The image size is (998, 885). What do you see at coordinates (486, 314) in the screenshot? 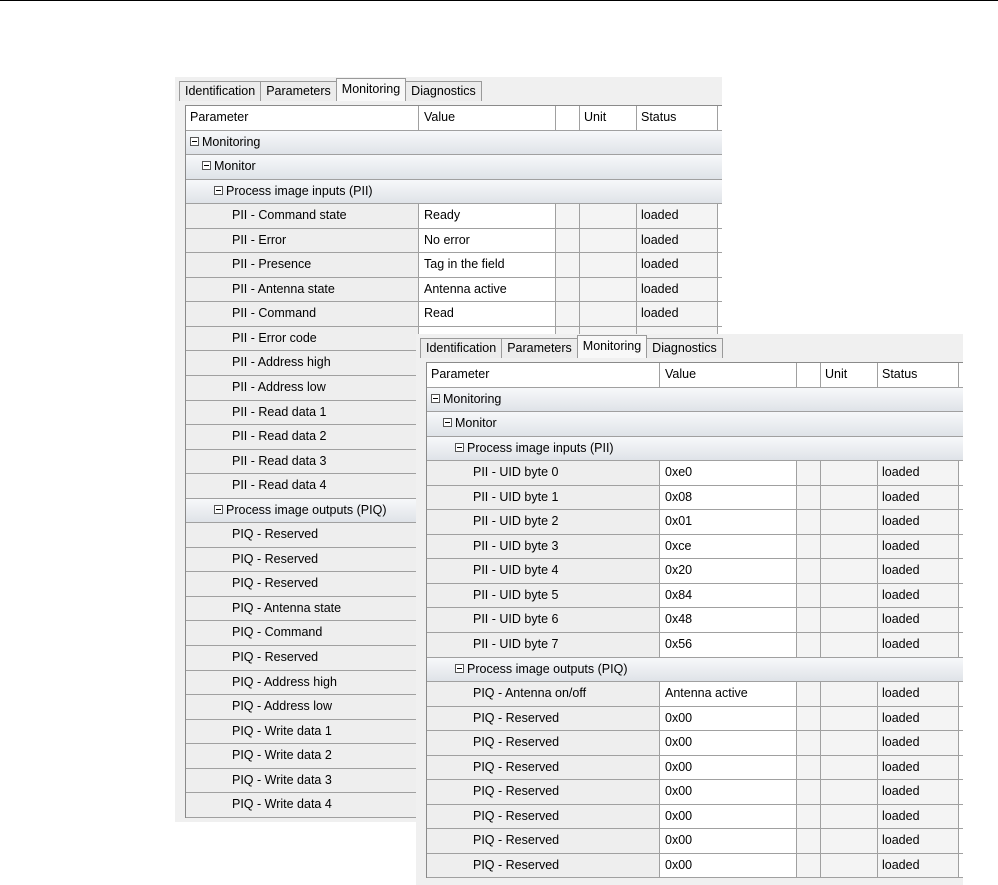
I see `value-cell: Read` at bounding box center [486, 314].